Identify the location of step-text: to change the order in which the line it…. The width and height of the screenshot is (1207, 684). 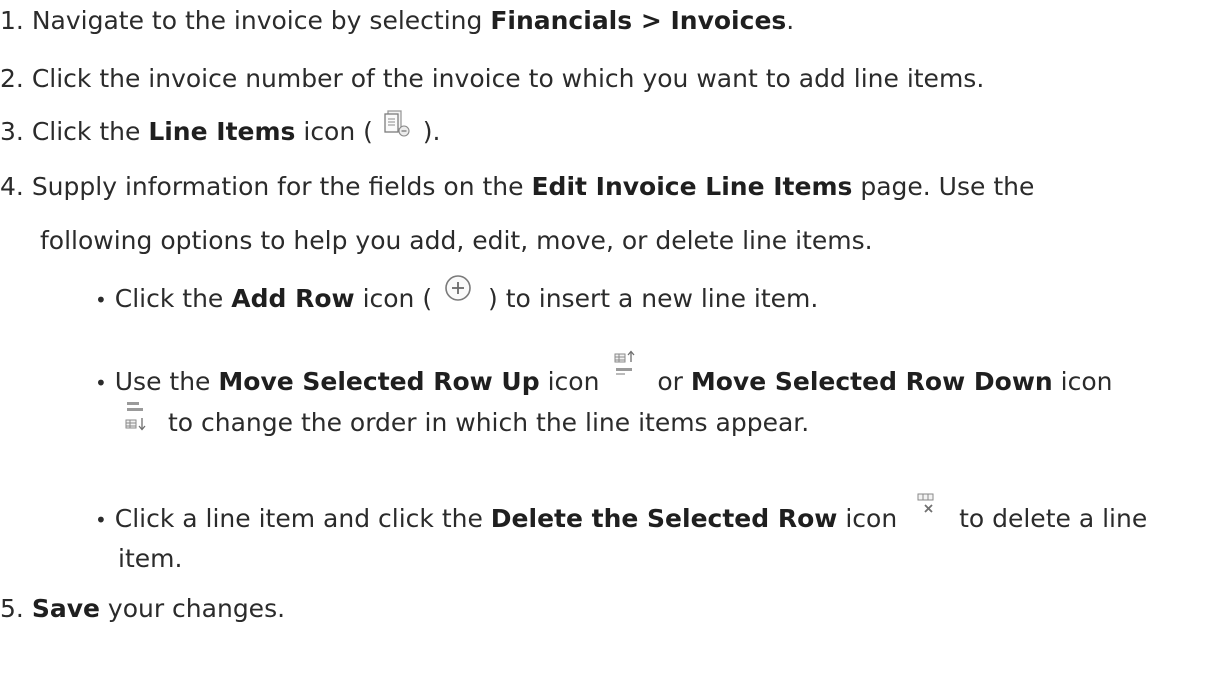
(485, 422).